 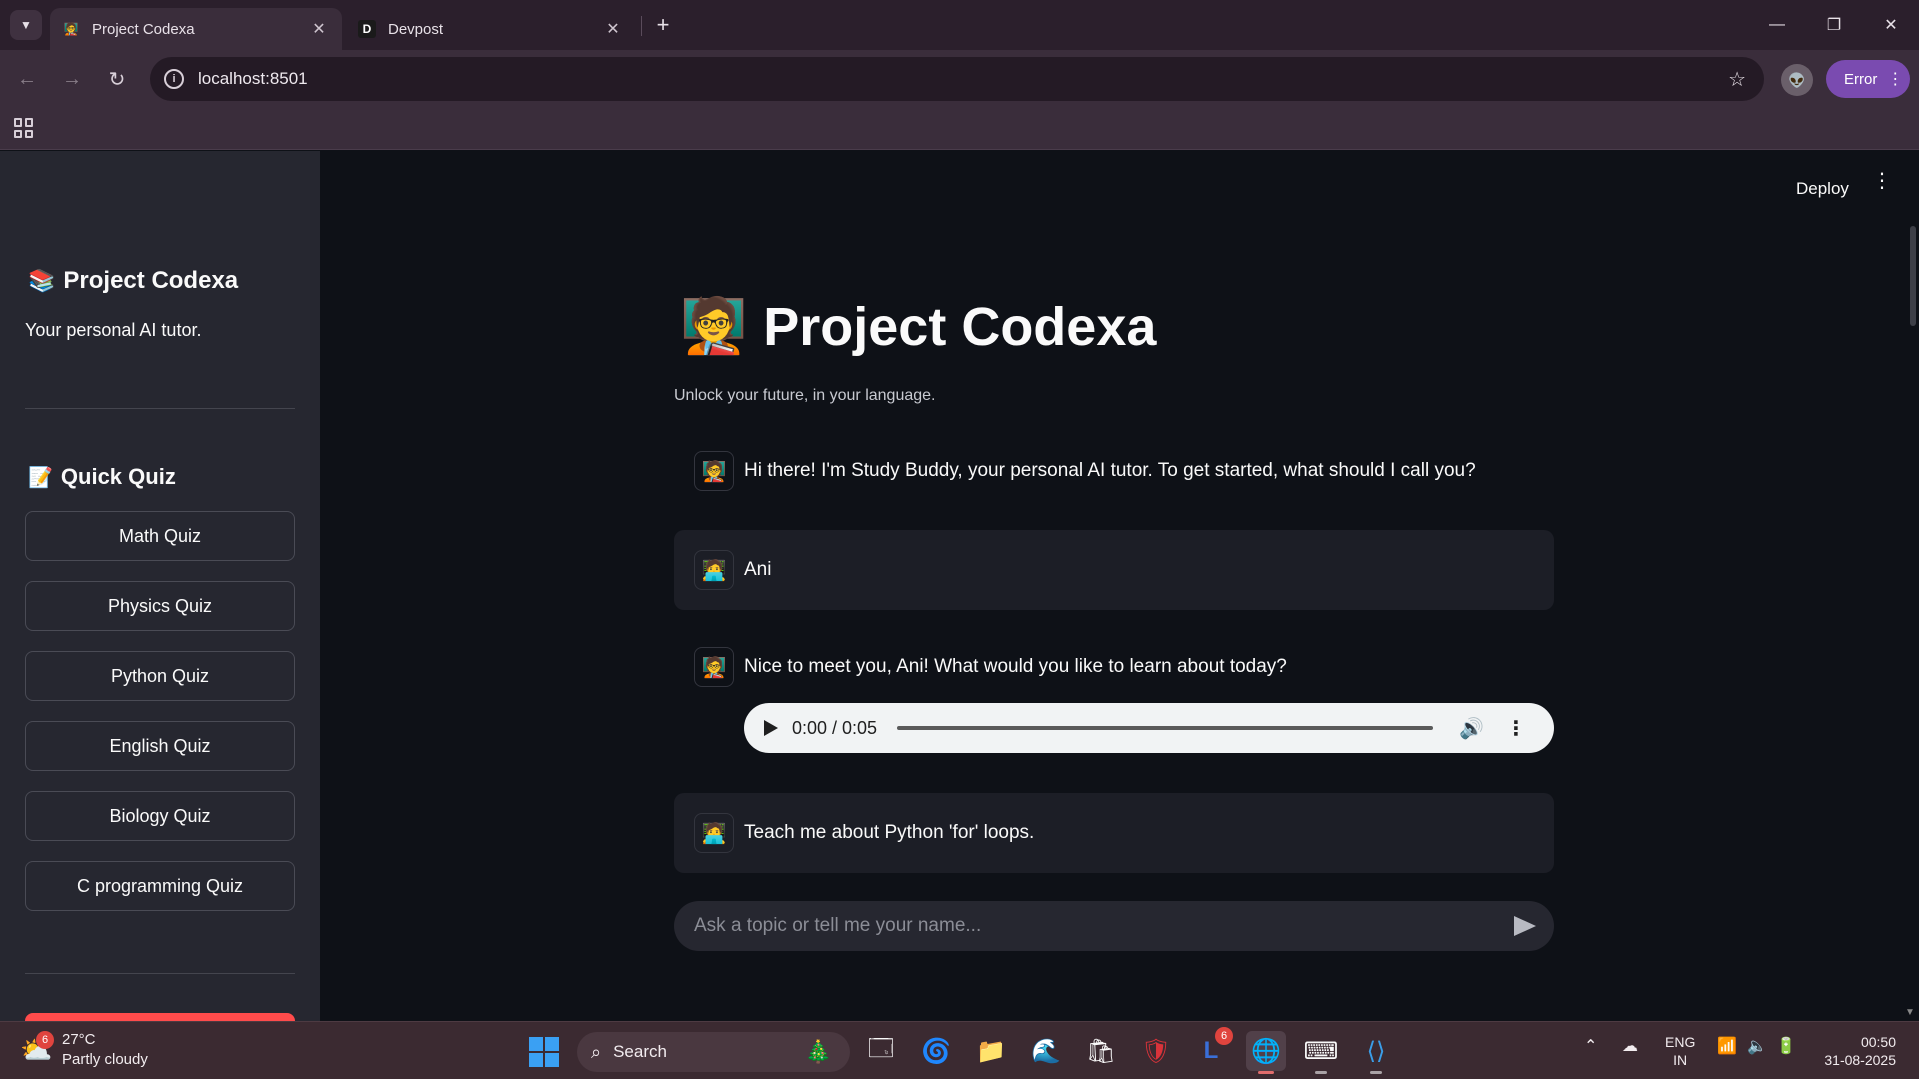 What do you see at coordinates (1114, 570) in the screenshot?
I see `chat-message-user: 🧑‍💻 Ani` at bounding box center [1114, 570].